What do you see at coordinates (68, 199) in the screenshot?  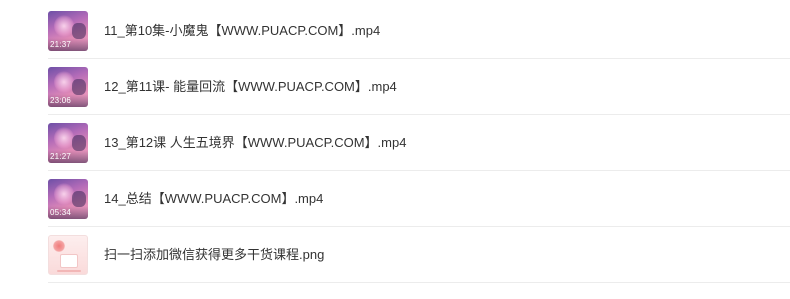 I see `video-thumbnail-icon: 05:34` at bounding box center [68, 199].